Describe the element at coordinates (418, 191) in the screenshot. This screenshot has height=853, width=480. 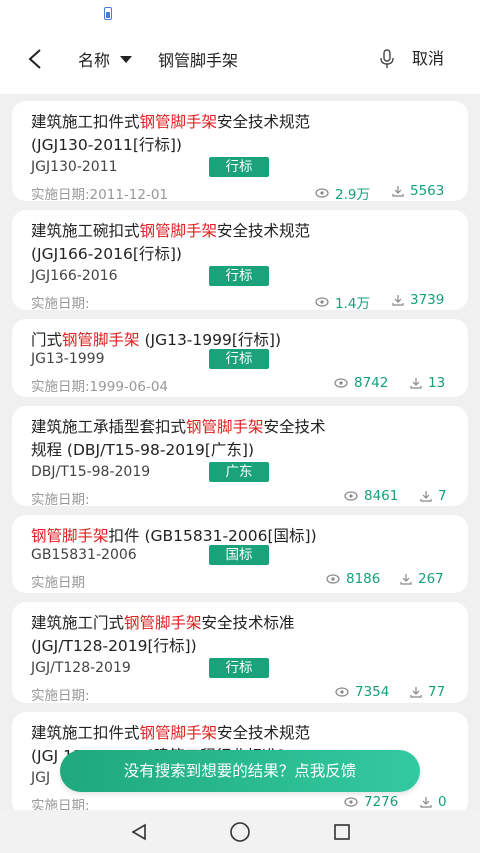
I see `download-count: 5563` at that location.